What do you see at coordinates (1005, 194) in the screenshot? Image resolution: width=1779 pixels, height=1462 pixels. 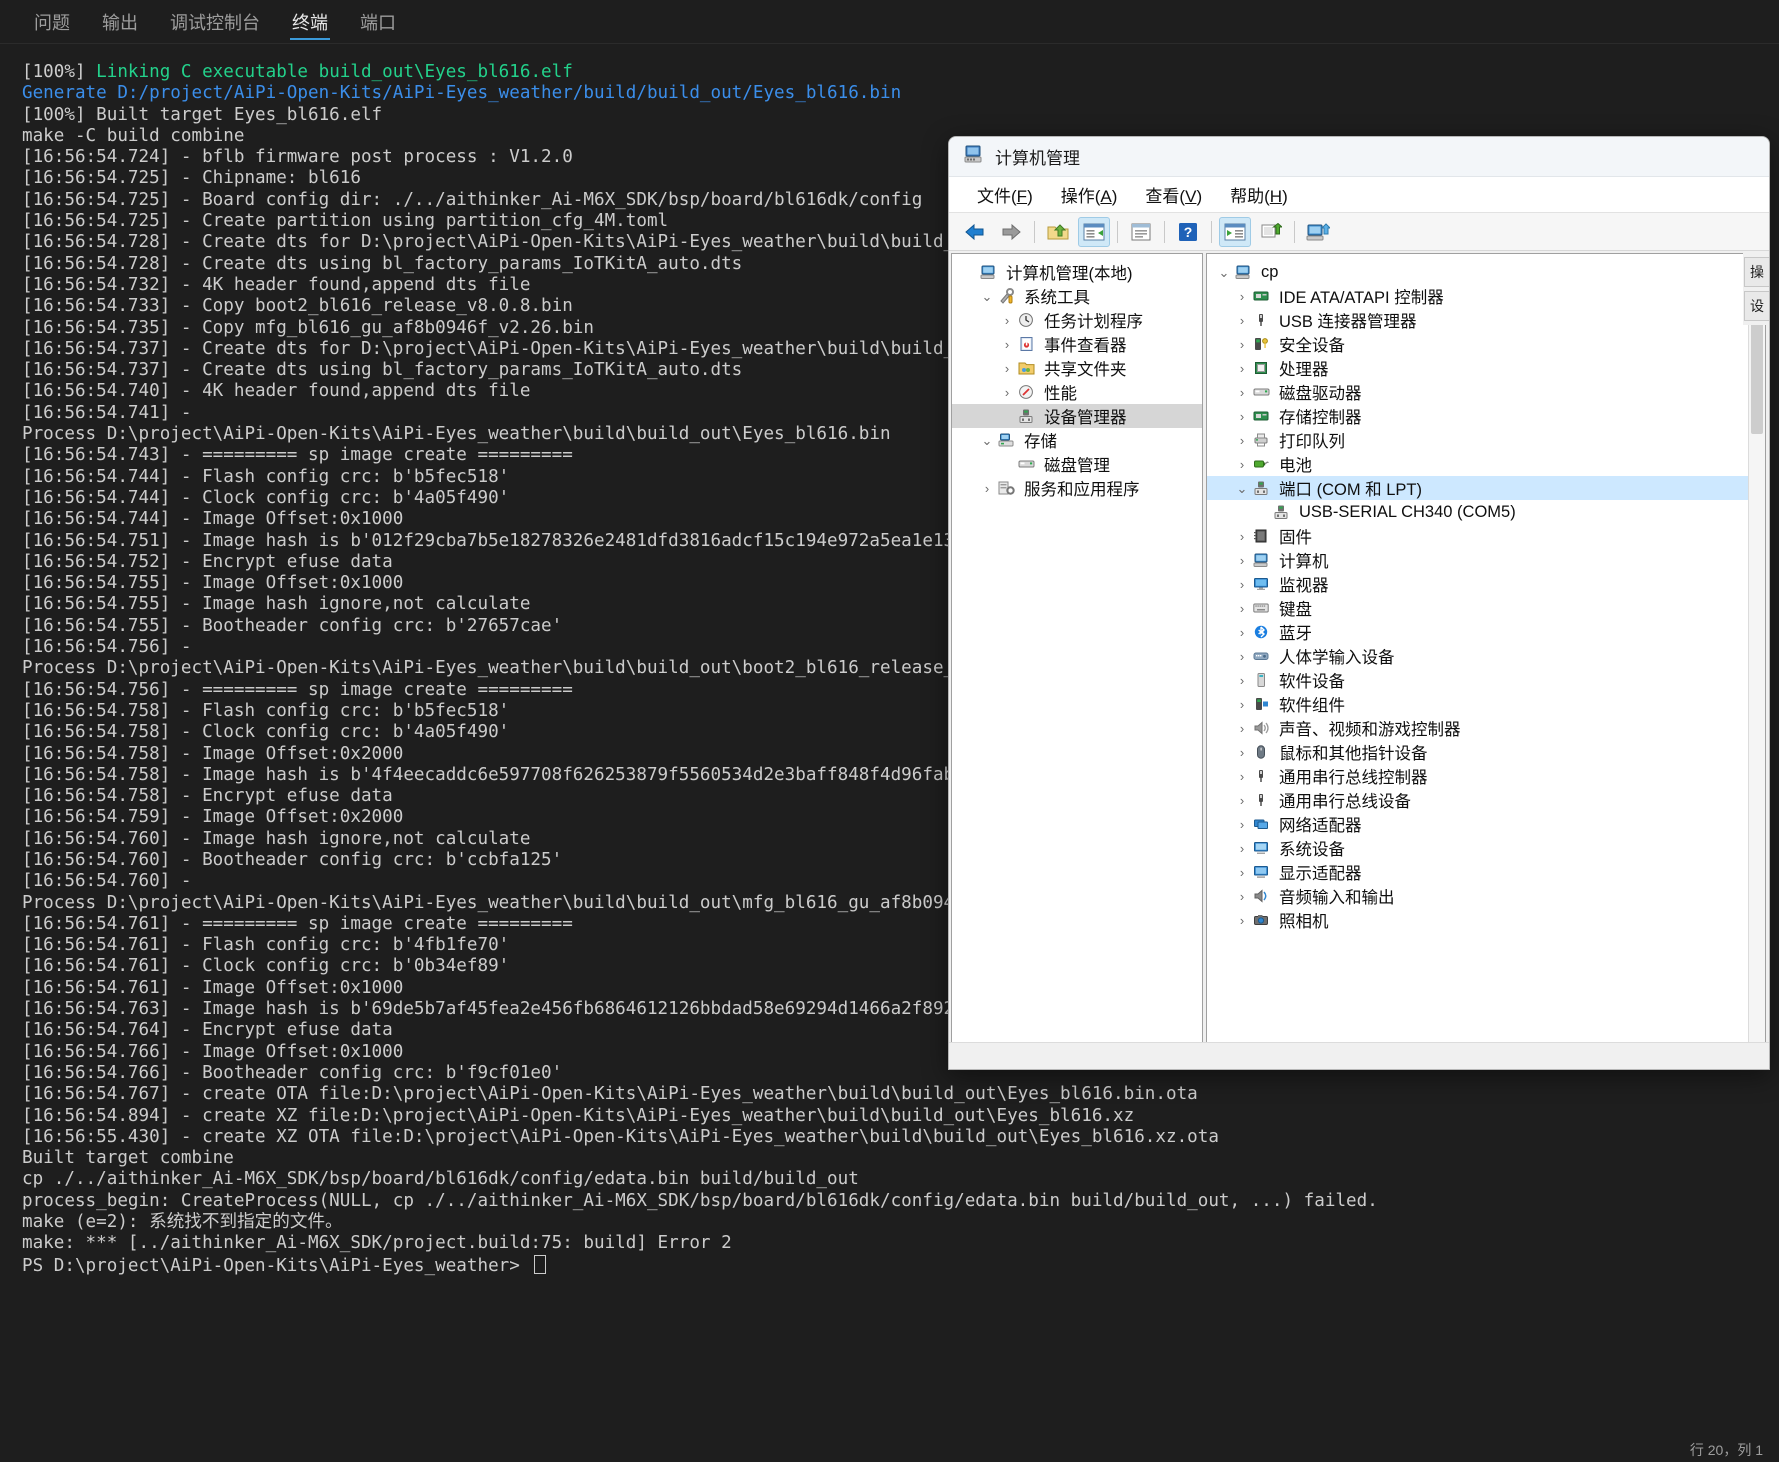 I see `menu-item-0: 文件(F)` at bounding box center [1005, 194].